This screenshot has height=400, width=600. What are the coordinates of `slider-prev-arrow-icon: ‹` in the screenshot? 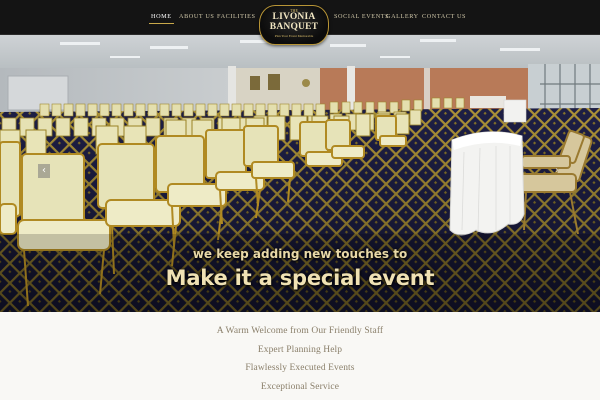 It's located at (44, 171).